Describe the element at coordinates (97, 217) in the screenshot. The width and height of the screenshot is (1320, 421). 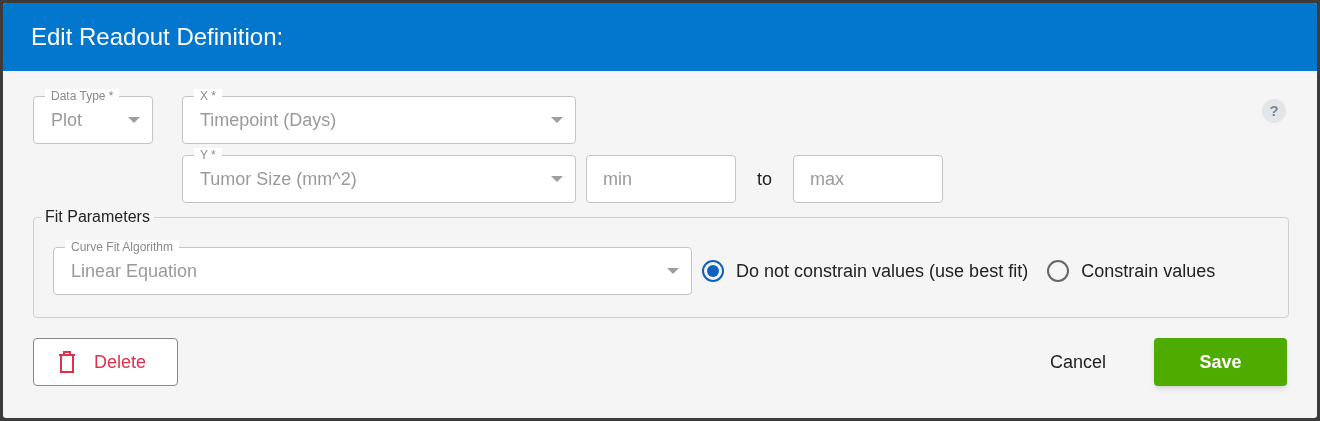
I see `group-legend: Fit Parameters` at that location.